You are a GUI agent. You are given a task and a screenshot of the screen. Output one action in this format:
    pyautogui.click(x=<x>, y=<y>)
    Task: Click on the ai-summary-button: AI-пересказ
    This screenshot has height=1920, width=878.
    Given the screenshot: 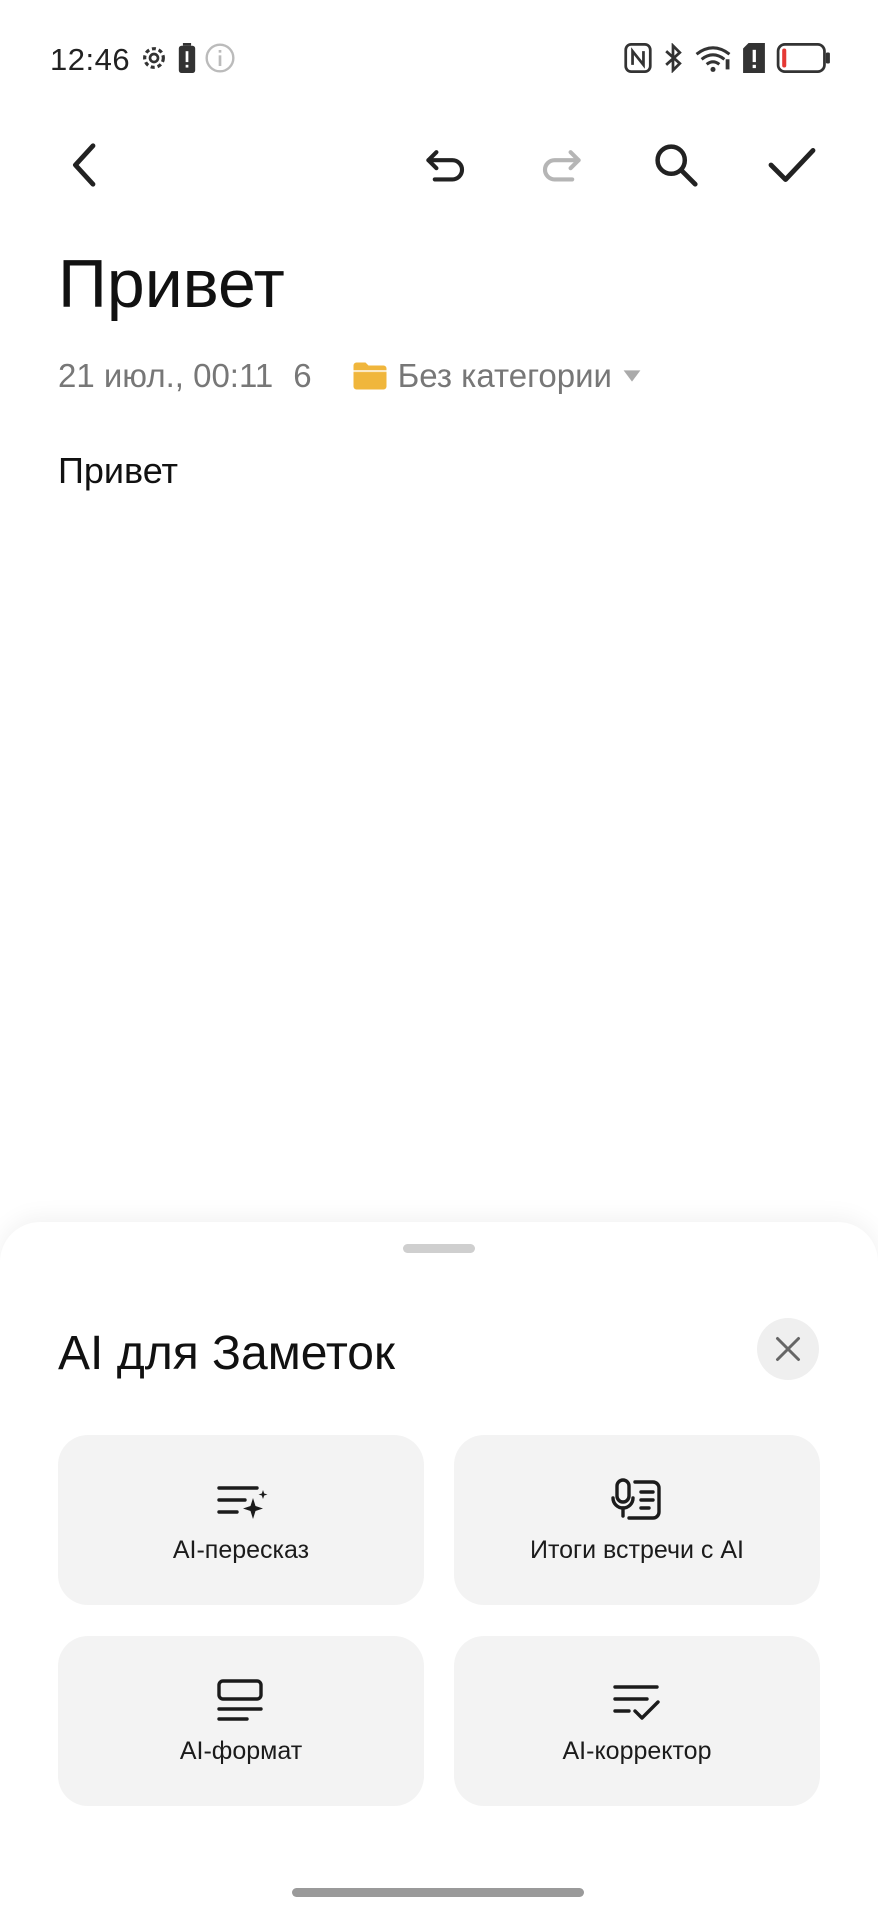 What is the action you would take?
    pyautogui.click(x=241, y=1520)
    